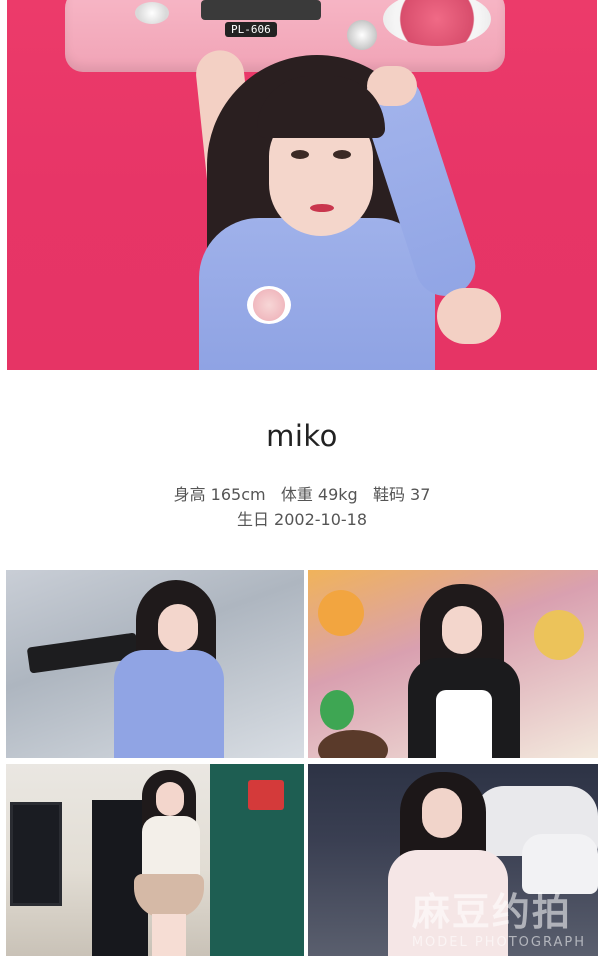 The image size is (604, 960). Describe the element at coordinates (302, 436) in the screenshot. I see `model-name: miko` at that location.